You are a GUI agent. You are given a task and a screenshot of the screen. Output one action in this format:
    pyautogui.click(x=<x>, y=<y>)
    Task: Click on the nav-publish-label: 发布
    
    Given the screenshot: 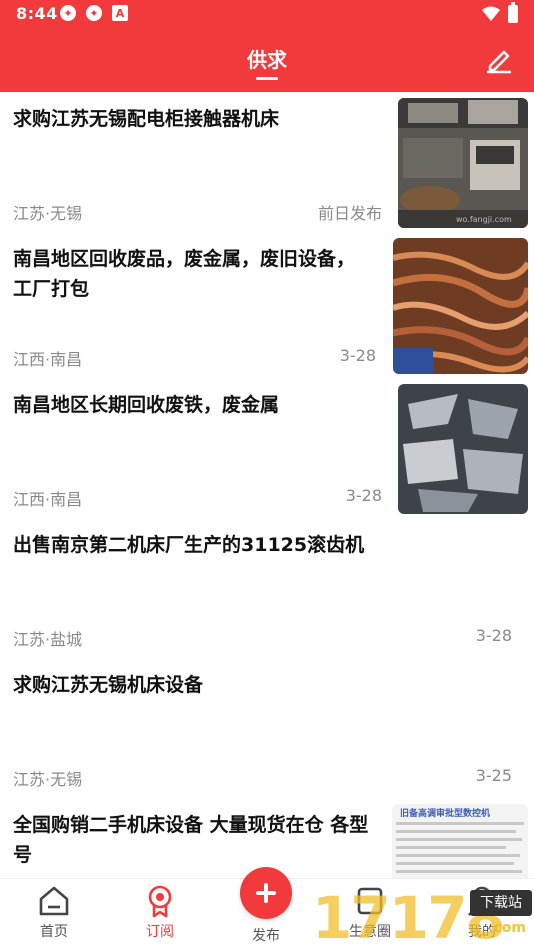 What is the action you would take?
    pyautogui.click(x=266, y=936)
    